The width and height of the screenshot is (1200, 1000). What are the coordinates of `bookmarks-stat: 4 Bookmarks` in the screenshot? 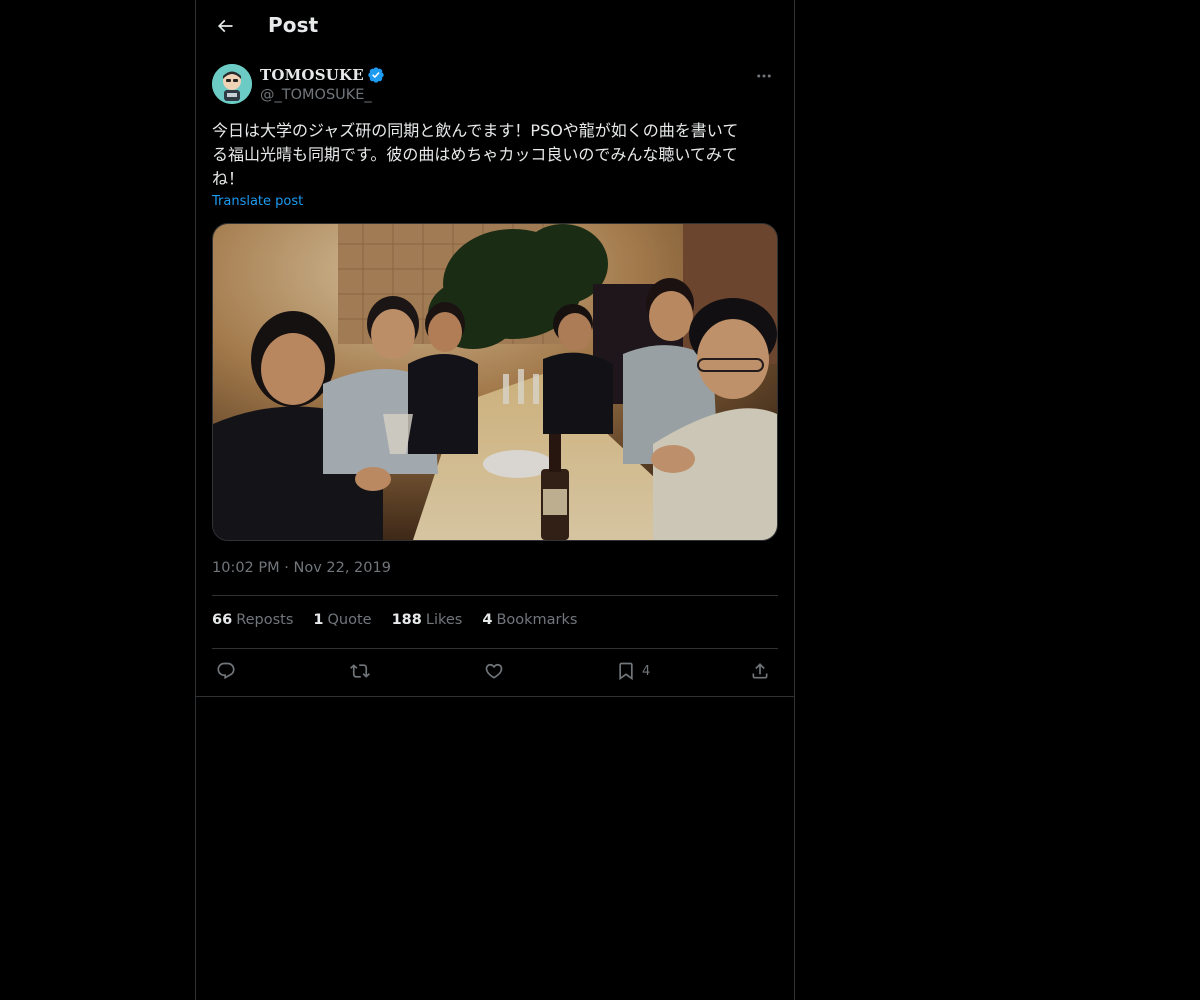 It's located at (529, 620).